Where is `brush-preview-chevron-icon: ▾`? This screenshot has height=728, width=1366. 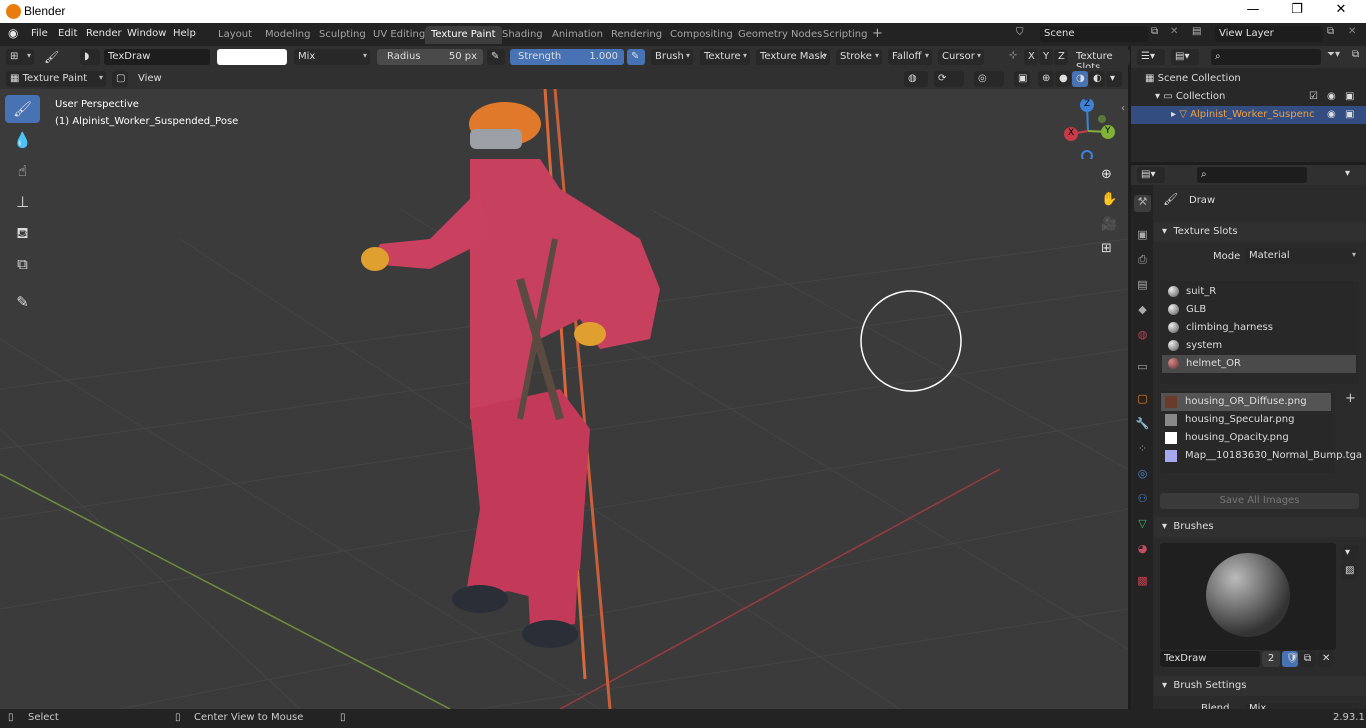
brush-preview-chevron-icon: ▾ is located at coordinates (1350, 553).